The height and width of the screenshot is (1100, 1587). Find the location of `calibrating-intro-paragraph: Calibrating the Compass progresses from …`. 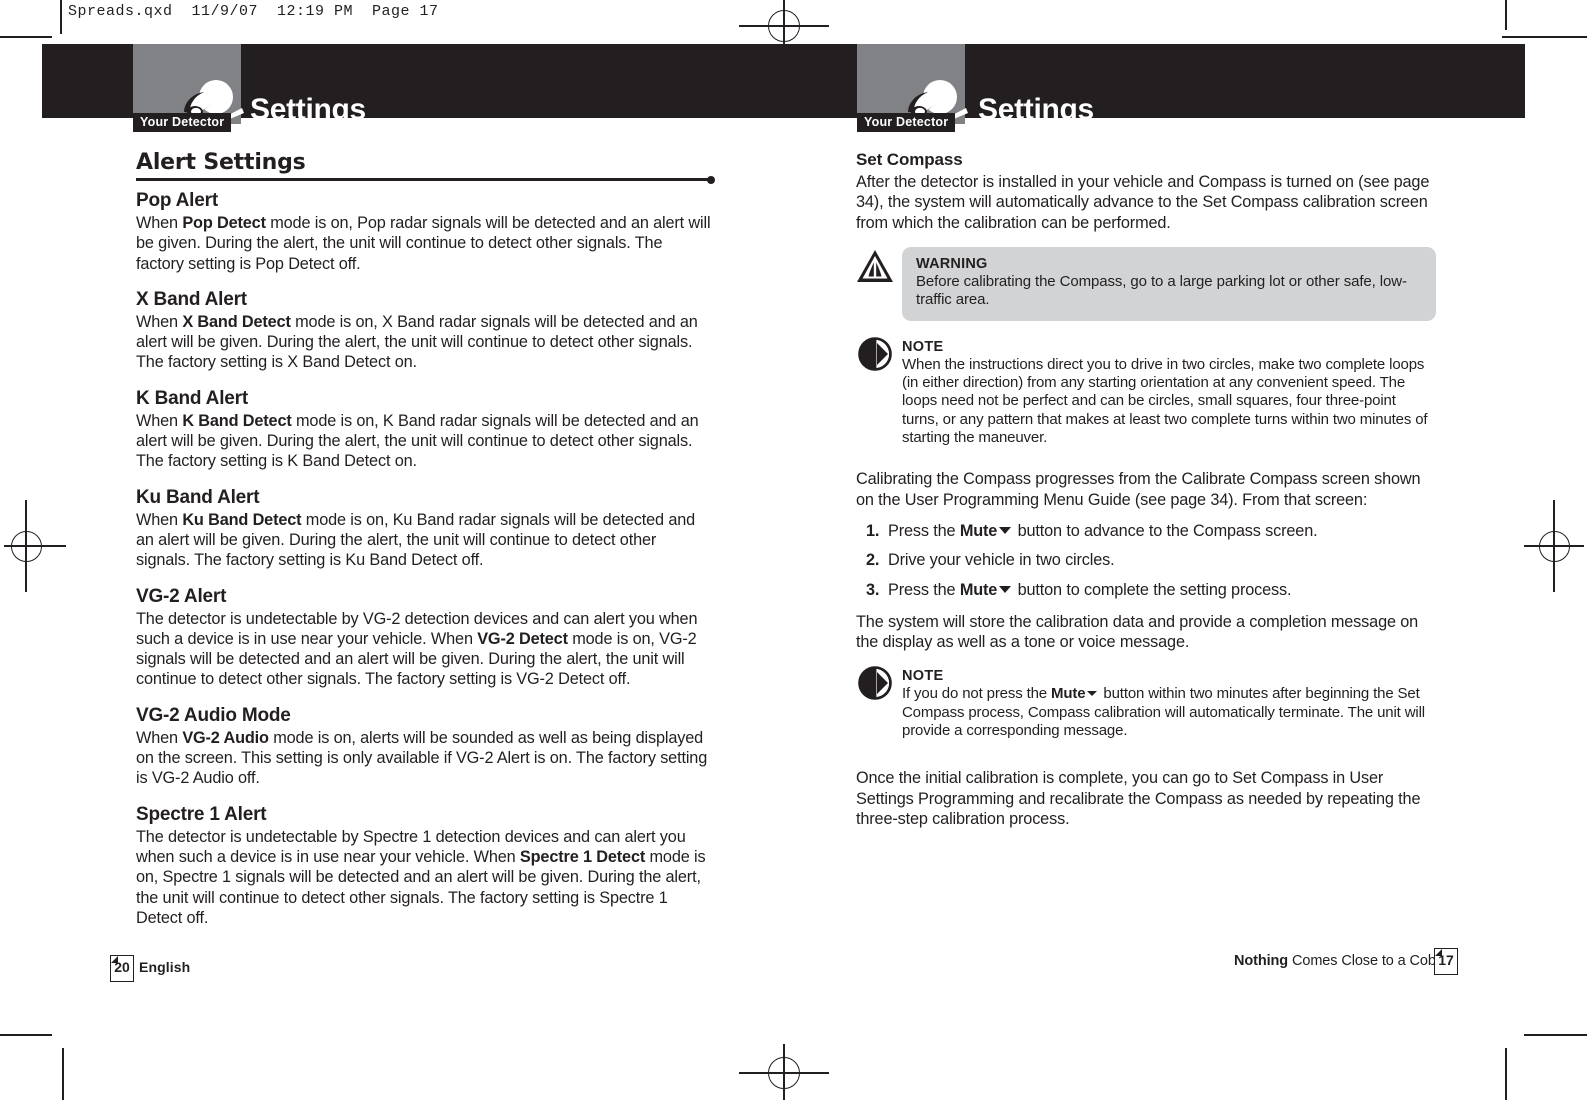

calibrating-intro-paragraph: Calibrating the Compass progresses from … is located at coordinates (1138, 489).